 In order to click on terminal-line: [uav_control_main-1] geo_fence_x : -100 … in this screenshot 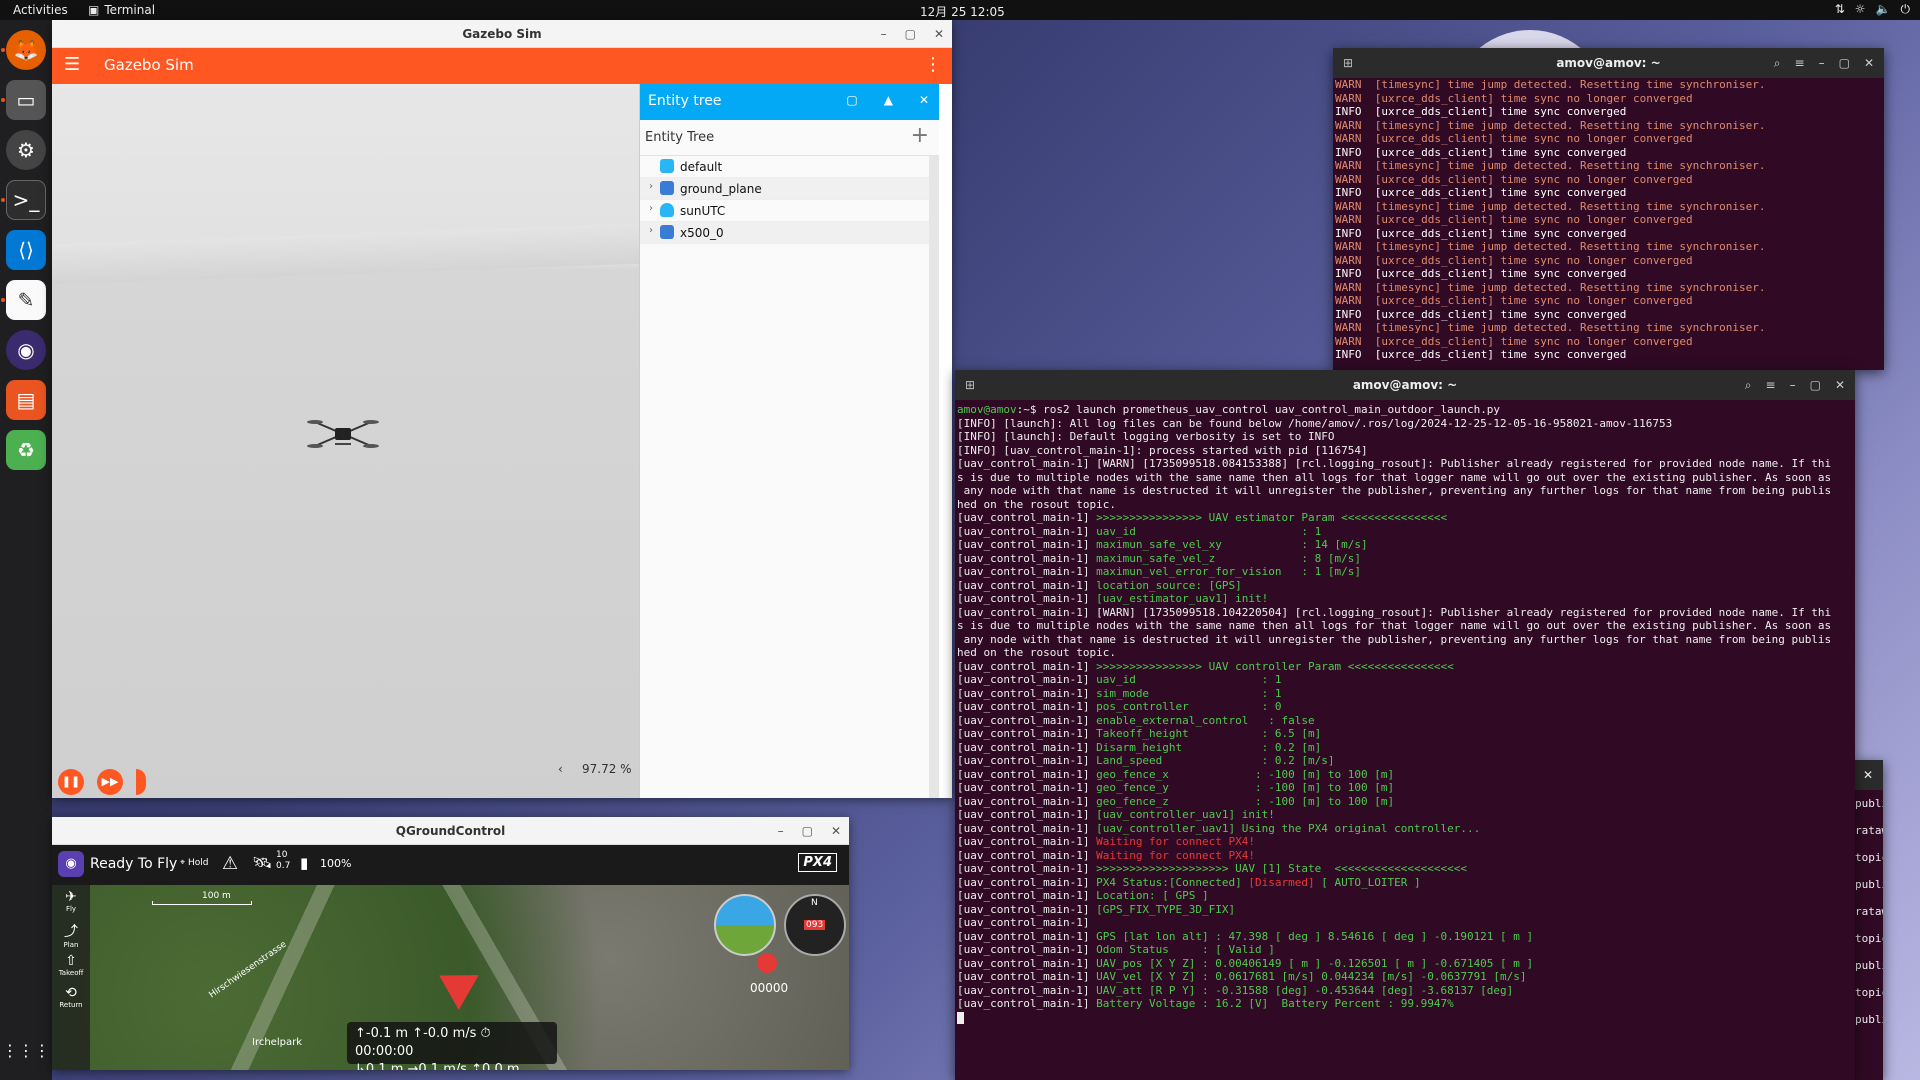, I will do `click(1405, 775)`.